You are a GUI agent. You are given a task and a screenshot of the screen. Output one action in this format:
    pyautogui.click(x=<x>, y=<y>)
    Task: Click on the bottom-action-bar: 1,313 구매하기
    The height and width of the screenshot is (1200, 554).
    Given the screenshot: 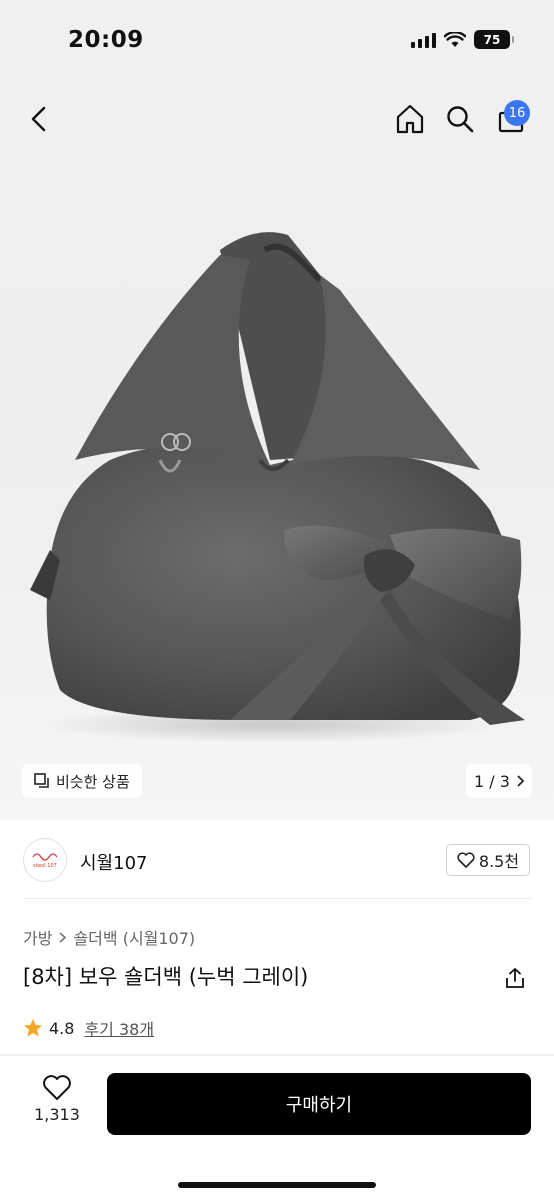 What is the action you would take?
    pyautogui.click(x=277, y=1128)
    